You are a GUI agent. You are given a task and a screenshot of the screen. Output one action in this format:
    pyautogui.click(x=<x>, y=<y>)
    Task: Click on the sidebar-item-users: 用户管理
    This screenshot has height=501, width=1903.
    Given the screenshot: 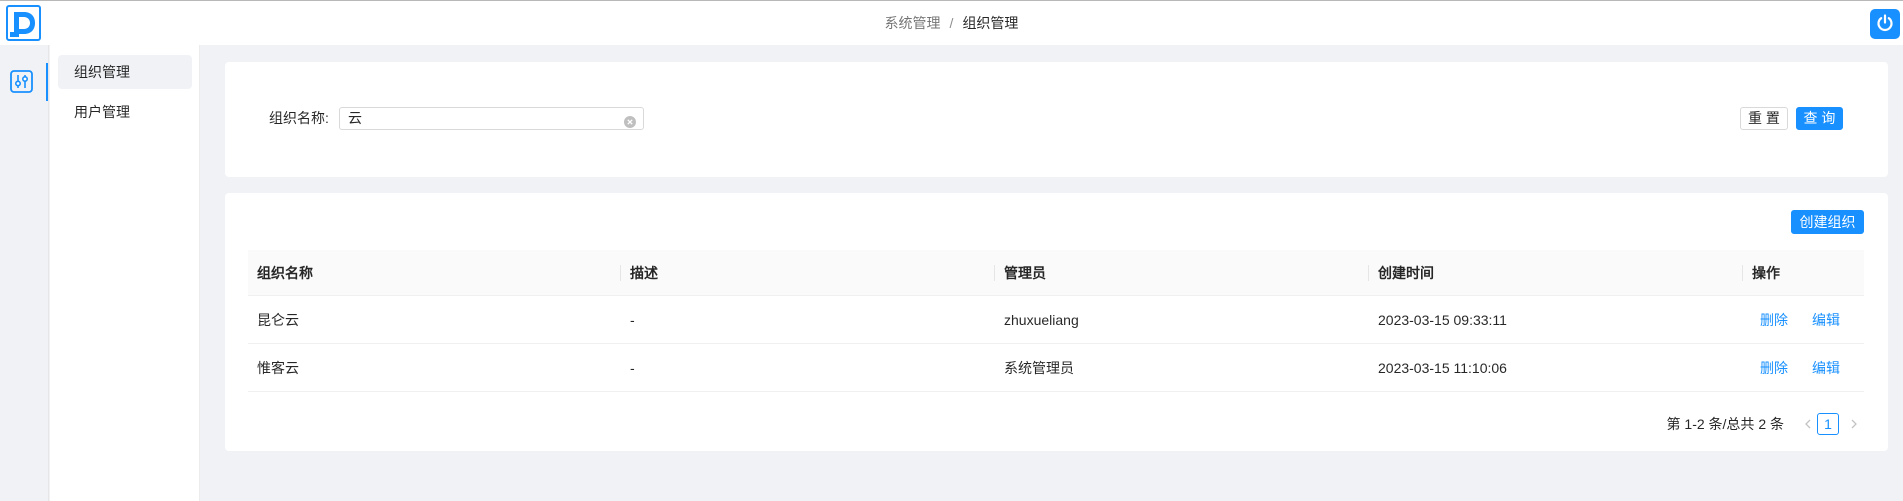 What is the action you would take?
    pyautogui.click(x=125, y=112)
    